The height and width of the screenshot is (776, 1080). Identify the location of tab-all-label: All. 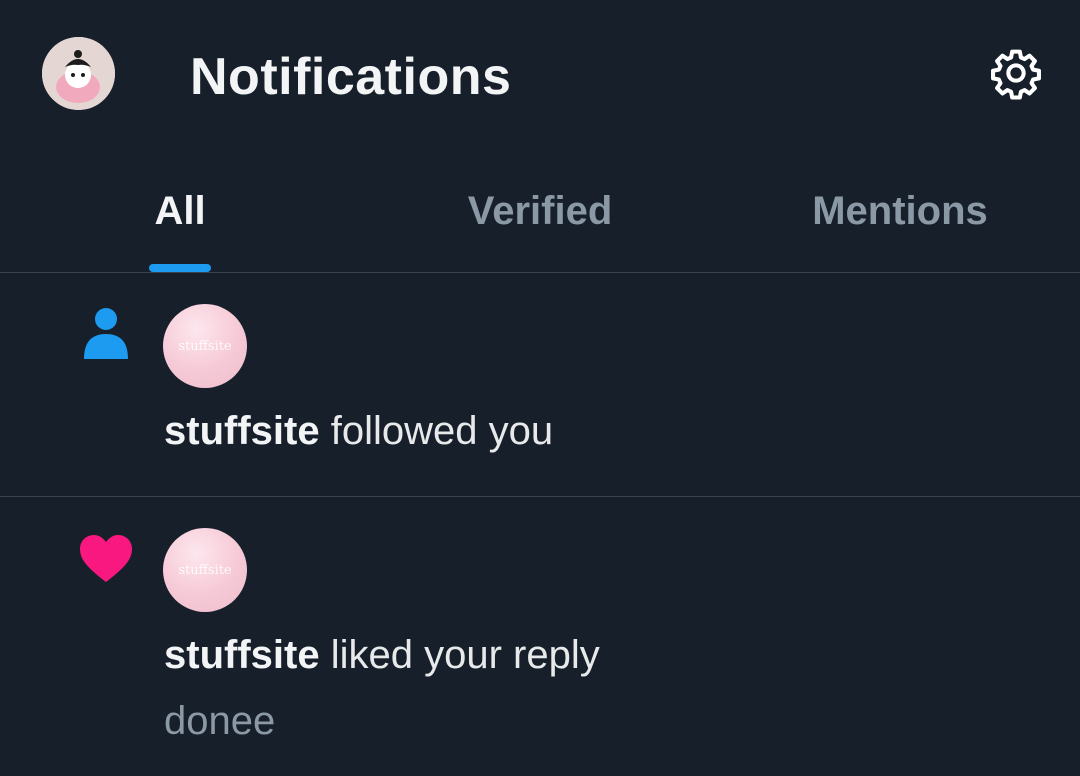
(180, 210).